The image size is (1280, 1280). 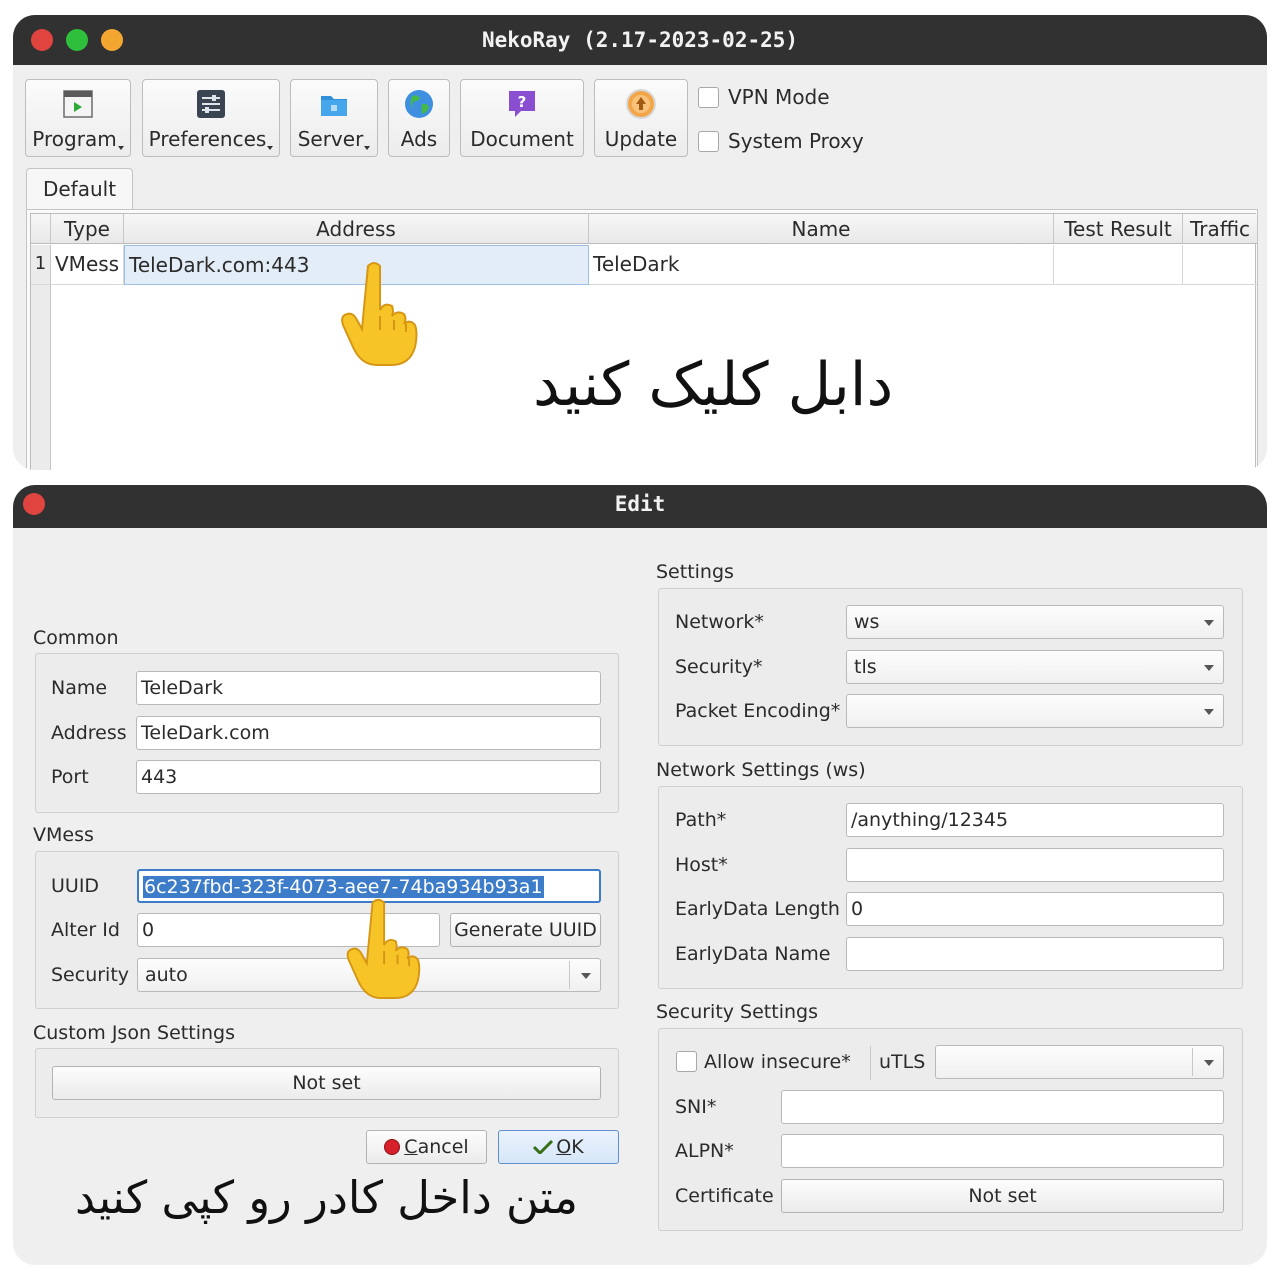 What do you see at coordinates (63, 835) in the screenshot?
I see `vmess-group-label: VMess` at bounding box center [63, 835].